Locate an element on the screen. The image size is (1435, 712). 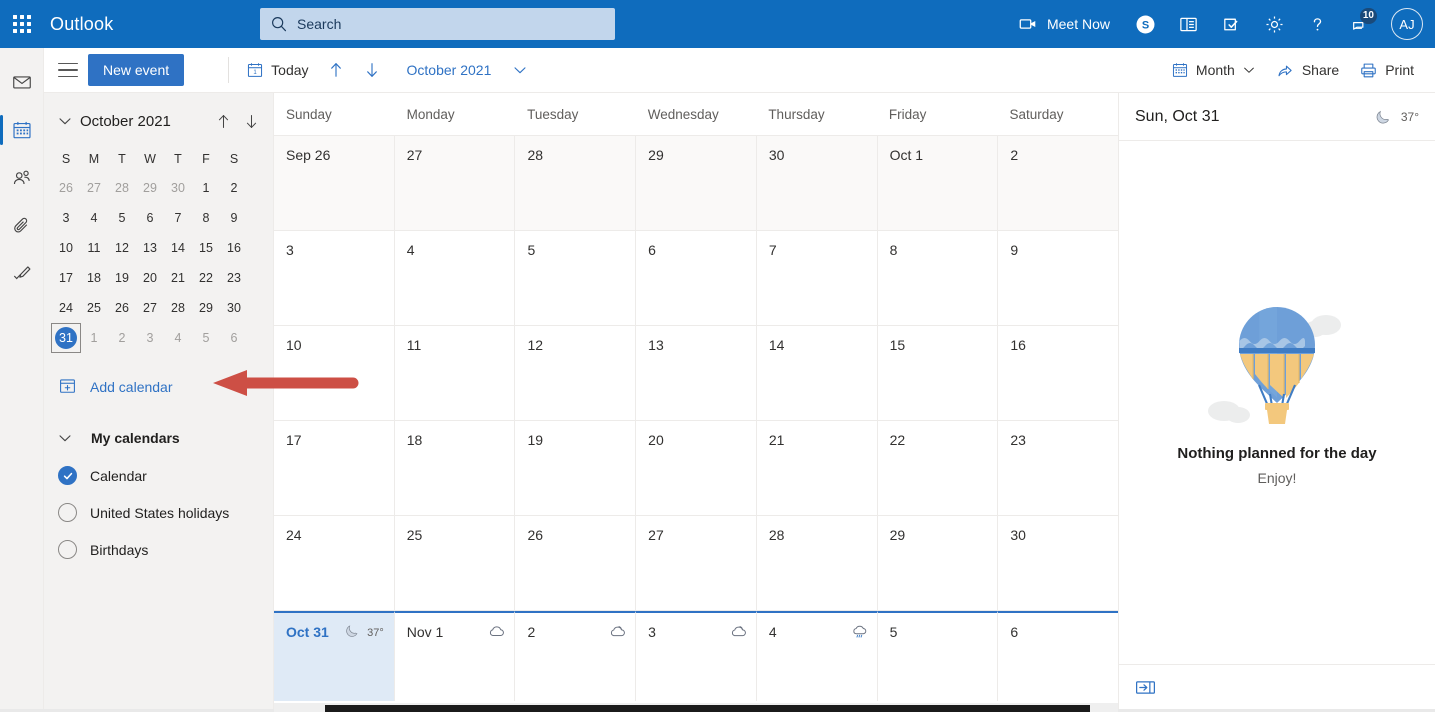
calendar-day-cell: 15 is located at coordinates (938, 373).